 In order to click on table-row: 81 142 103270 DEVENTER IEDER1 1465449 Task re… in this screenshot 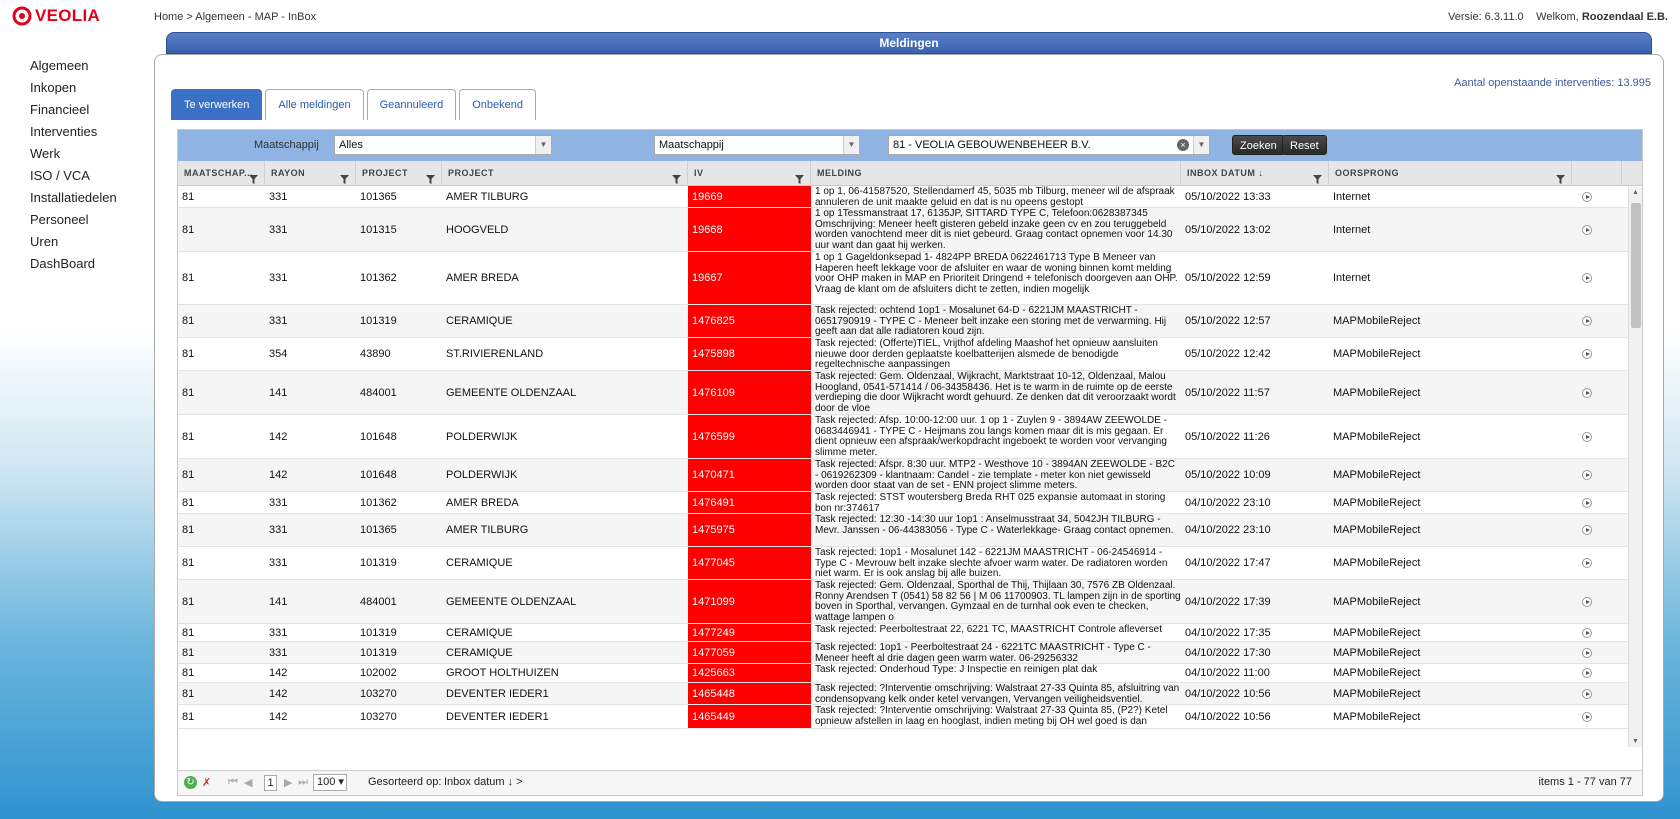, I will do `click(910, 717)`.